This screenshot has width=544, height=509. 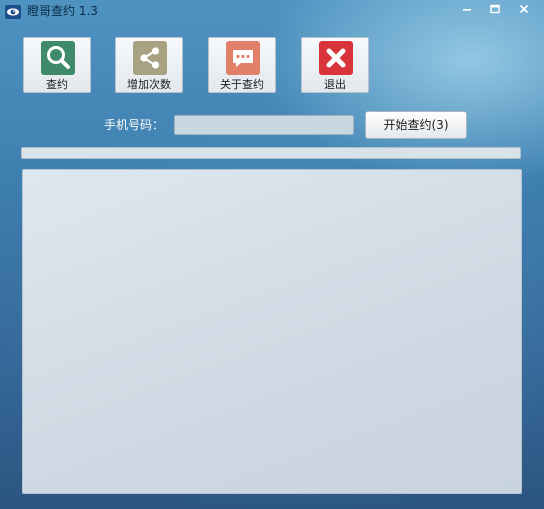 What do you see at coordinates (264, 125) in the screenshot?
I see `phone-number-input` at bounding box center [264, 125].